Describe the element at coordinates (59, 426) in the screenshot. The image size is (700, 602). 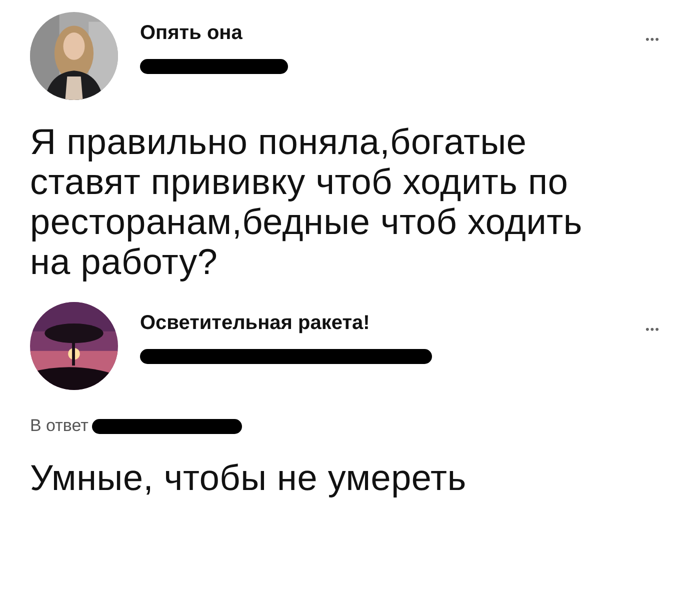
I see `reply-label: В ответ` at that location.